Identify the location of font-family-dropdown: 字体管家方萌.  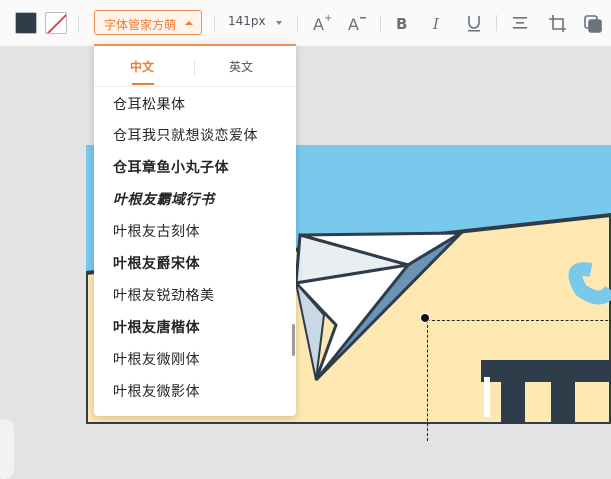
(148, 22).